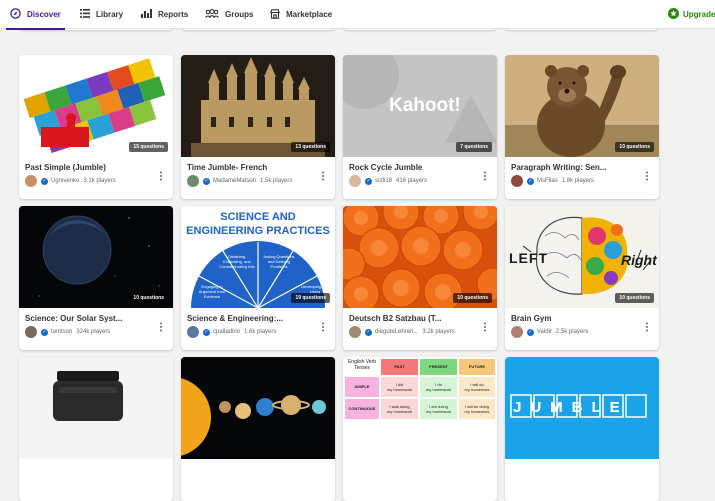 Image resolution: width=715 pixels, height=501 pixels. What do you see at coordinates (65, 167) in the screenshot?
I see `card-title: Past Simple (Jumble)` at bounding box center [65, 167].